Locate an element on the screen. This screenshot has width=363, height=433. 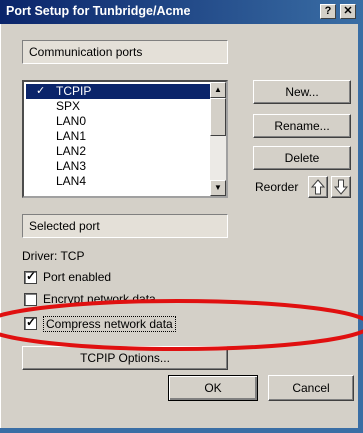
list-item: LAN1 is located at coordinates (126, 136).